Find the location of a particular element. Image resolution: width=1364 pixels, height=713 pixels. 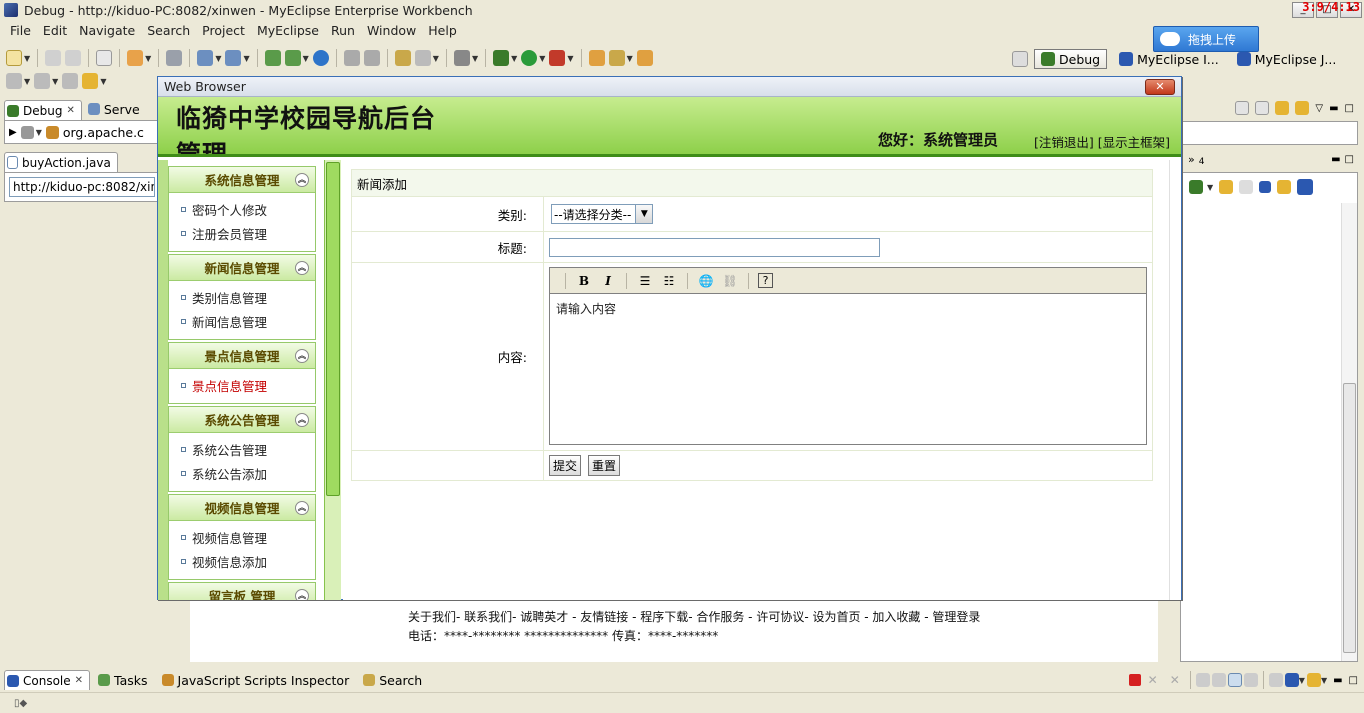

server-run-icon is located at coordinates (233, 58).